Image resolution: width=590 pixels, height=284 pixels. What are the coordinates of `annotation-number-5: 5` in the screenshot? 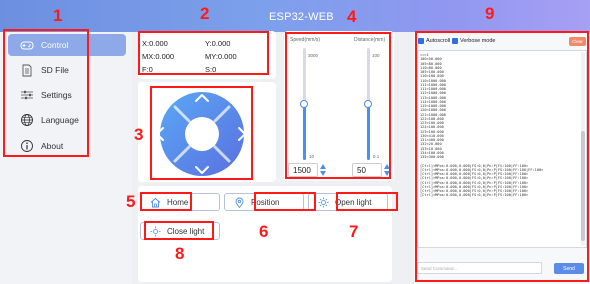 It's located at (131, 201).